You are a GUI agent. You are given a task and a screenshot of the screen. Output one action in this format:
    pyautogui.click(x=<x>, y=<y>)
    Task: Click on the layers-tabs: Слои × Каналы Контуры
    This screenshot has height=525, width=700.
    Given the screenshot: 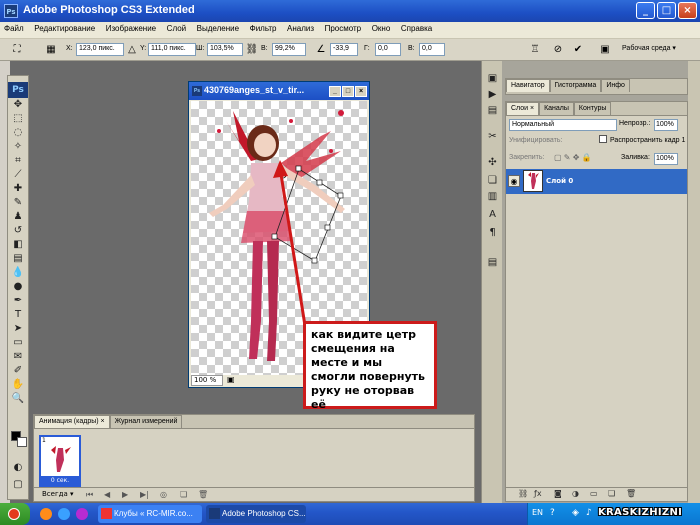 What is the action you would take?
    pyautogui.click(x=596, y=109)
    